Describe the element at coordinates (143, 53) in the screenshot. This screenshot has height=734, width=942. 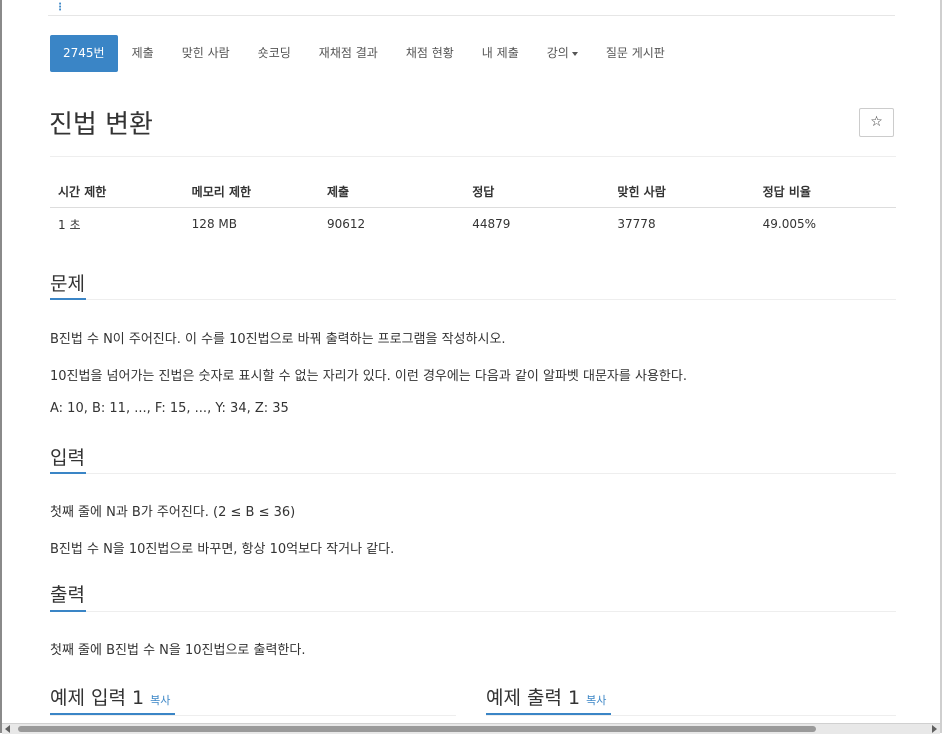
I see `tab-submit: 제출` at that location.